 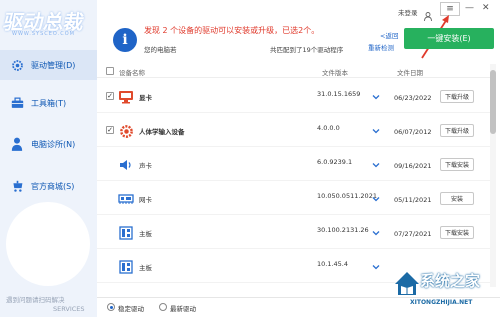 I want to click on file-version: 10.1.45.4, so click(x=333, y=264).